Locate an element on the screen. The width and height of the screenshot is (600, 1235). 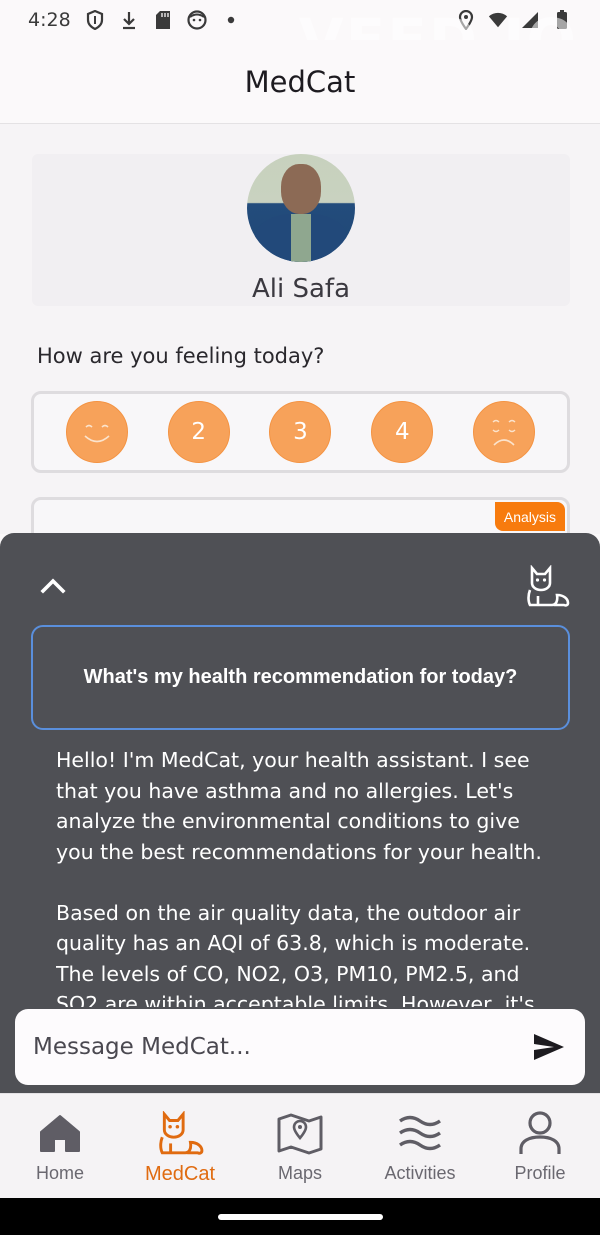
nav-label-activities: Activities is located at coordinates (420, 1173).